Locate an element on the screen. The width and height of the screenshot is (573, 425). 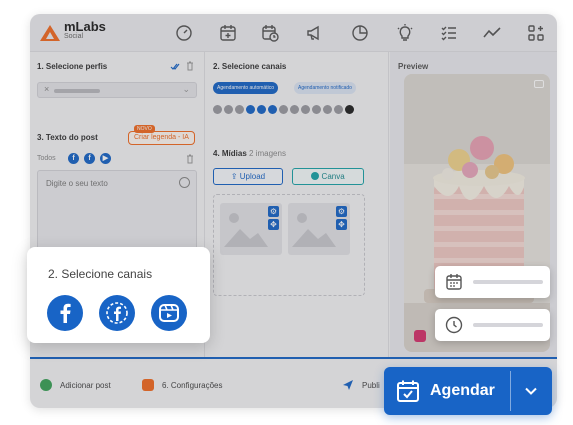
schedule-button: Agendar is located at coordinates (468, 391).